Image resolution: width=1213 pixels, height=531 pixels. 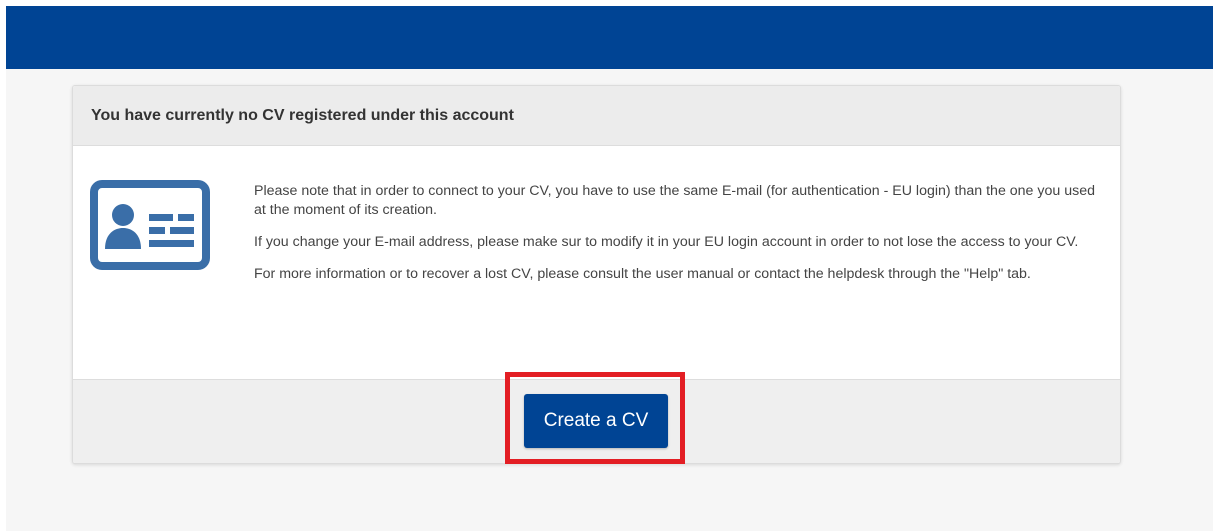 What do you see at coordinates (150, 225) in the screenshot?
I see `id-card-icon` at bounding box center [150, 225].